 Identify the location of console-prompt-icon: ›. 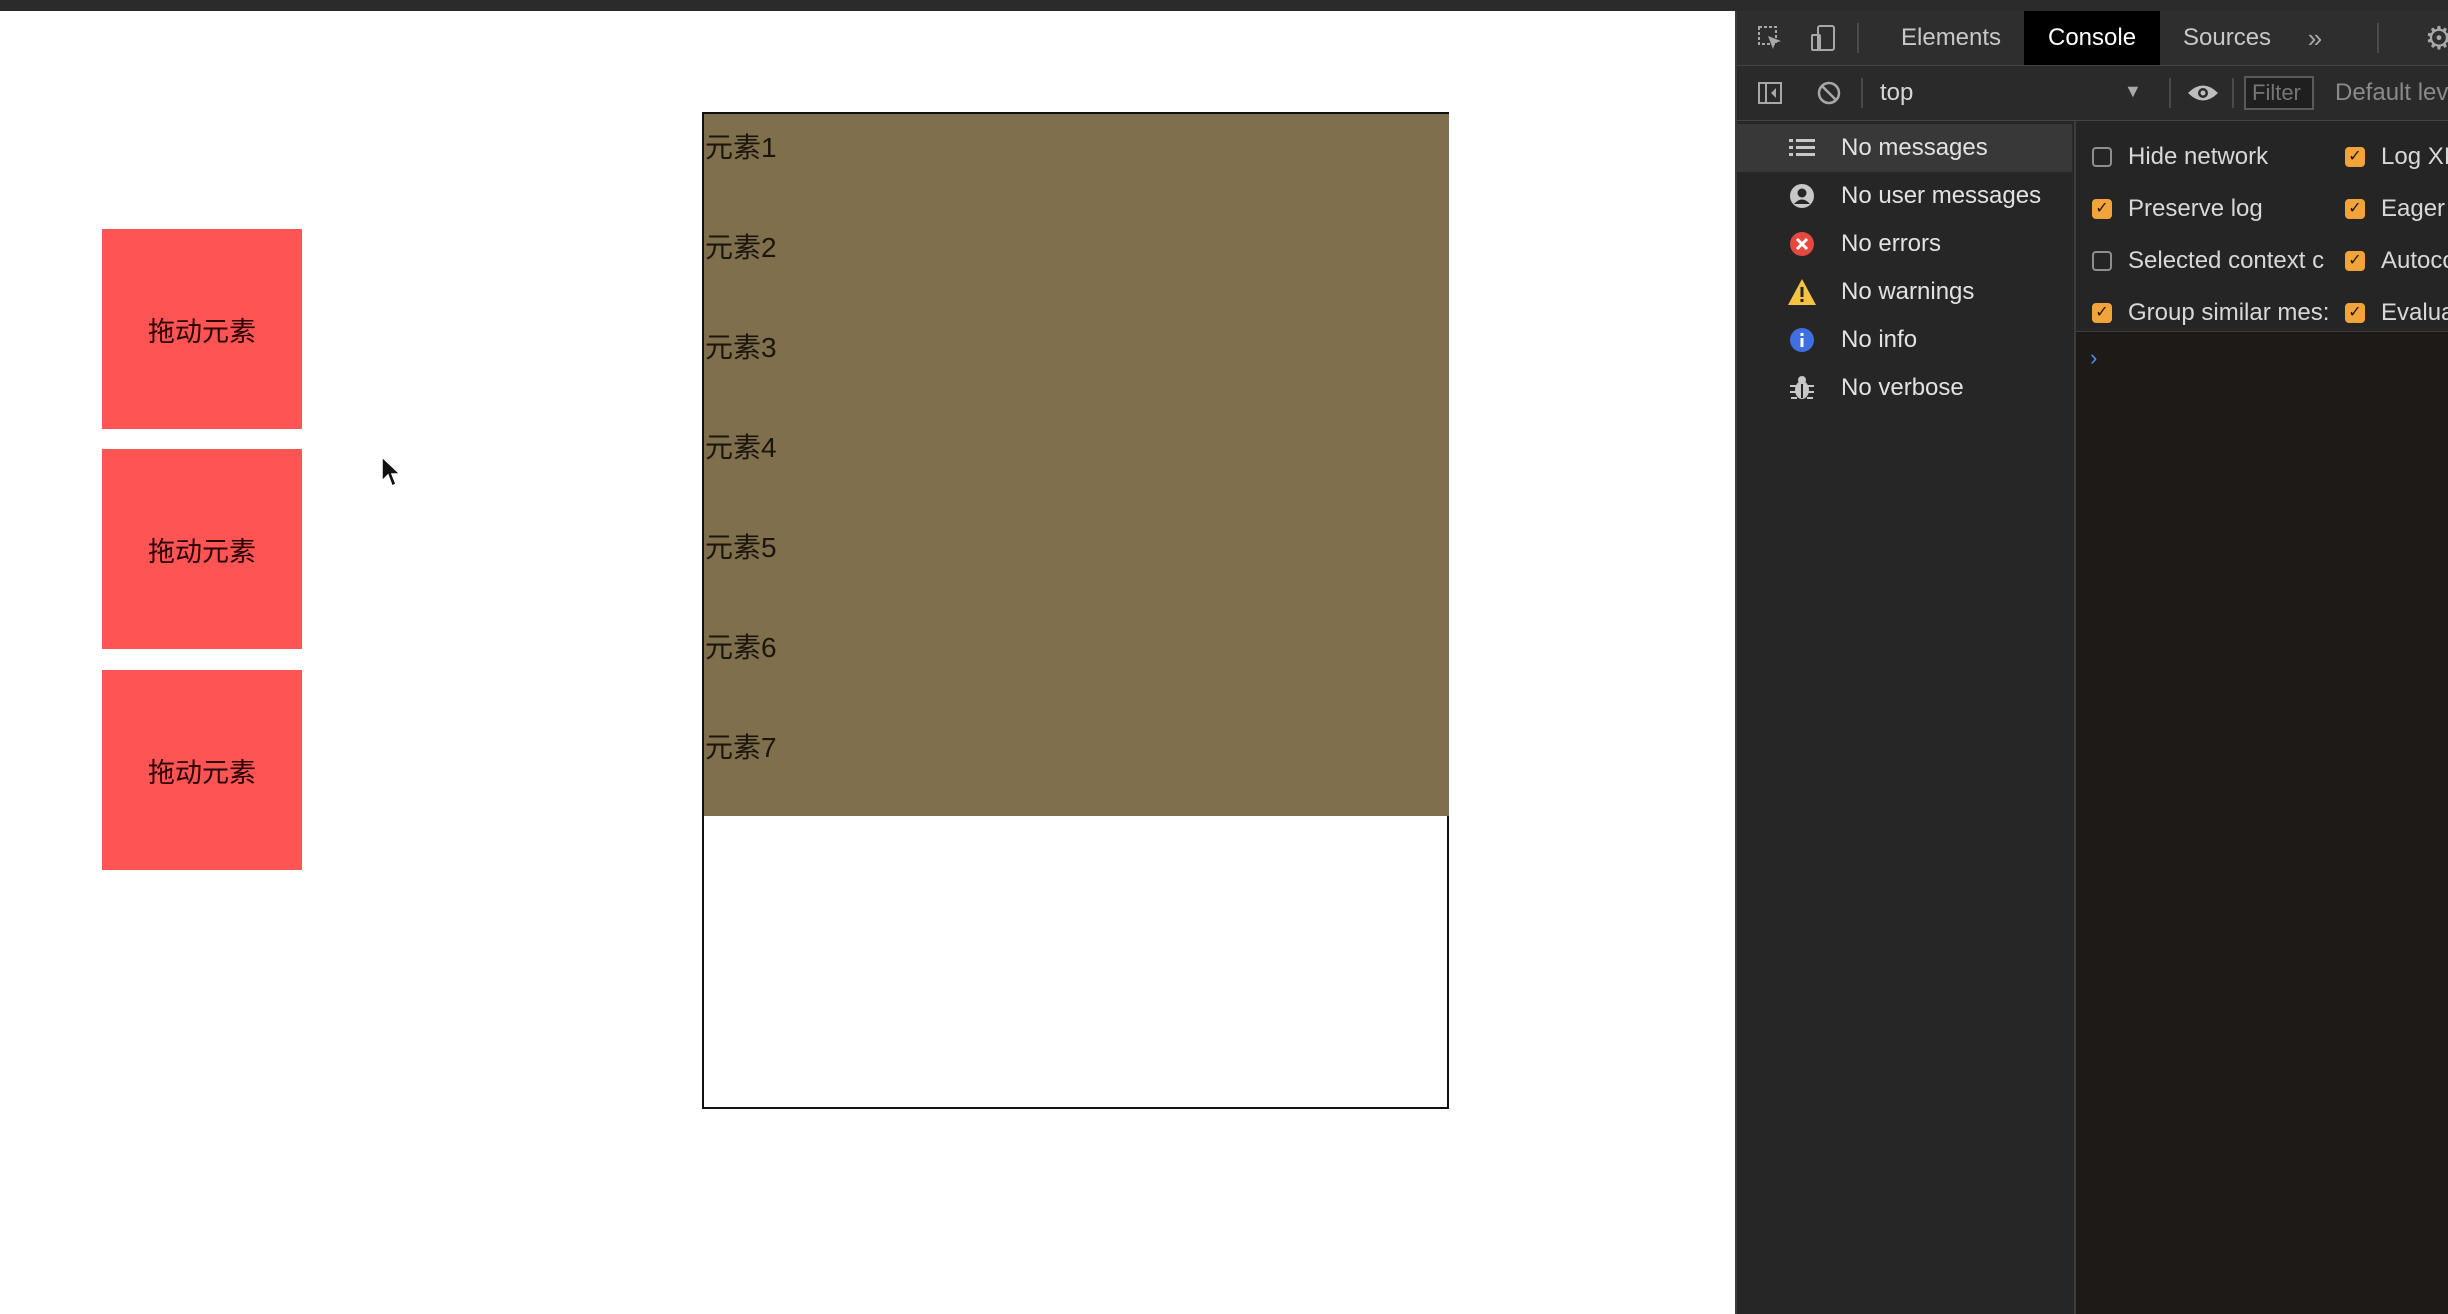
(2093, 358).